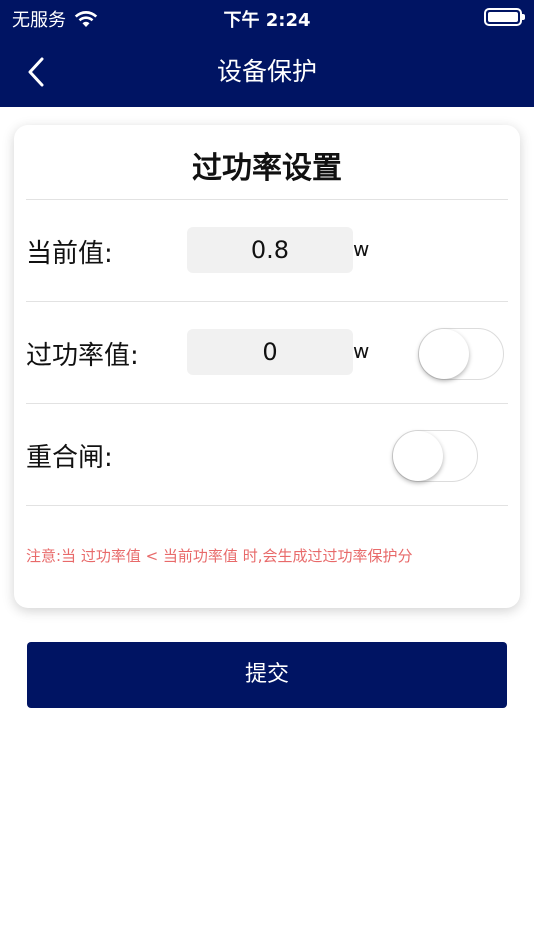 This screenshot has width=534, height=950. Describe the element at coordinates (69, 254) in the screenshot. I see `current-value-label: 当前值:` at that location.